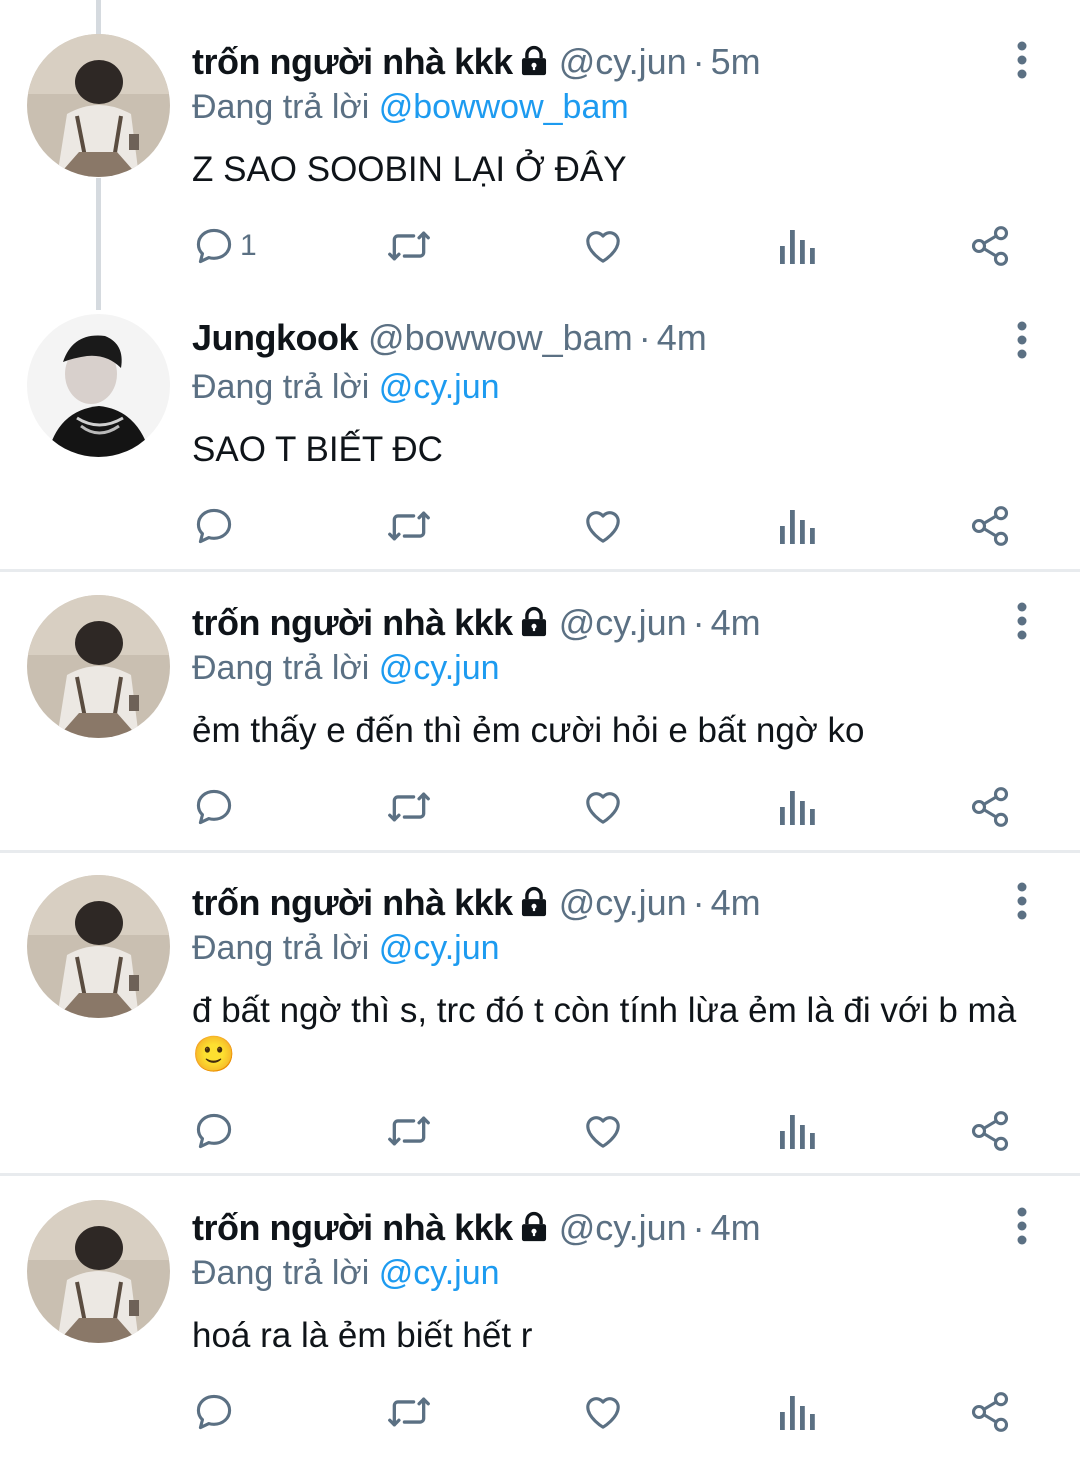 The width and height of the screenshot is (1080, 1458). What do you see at coordinates (248, 245) in the screenshot?
I see `reply-count: 1` at bounding box center [248, 245].